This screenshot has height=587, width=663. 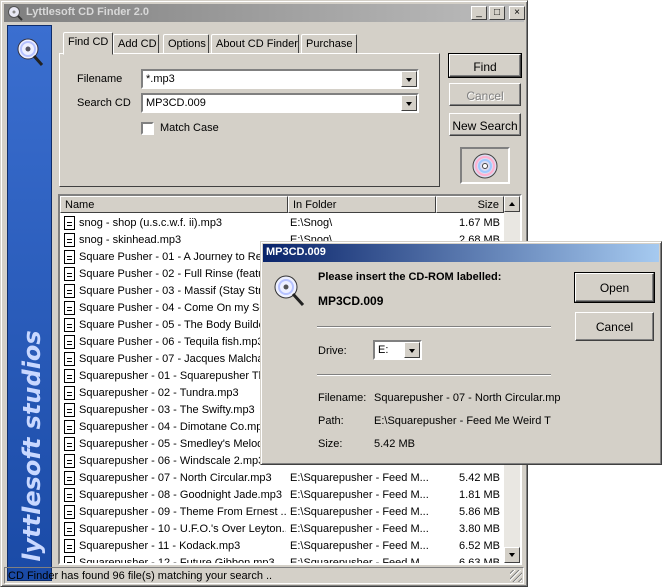 What do you see at coordinates (147, 128) in the screenshot?
I see `match-case-checkbox` at bounding box center [147, 128].